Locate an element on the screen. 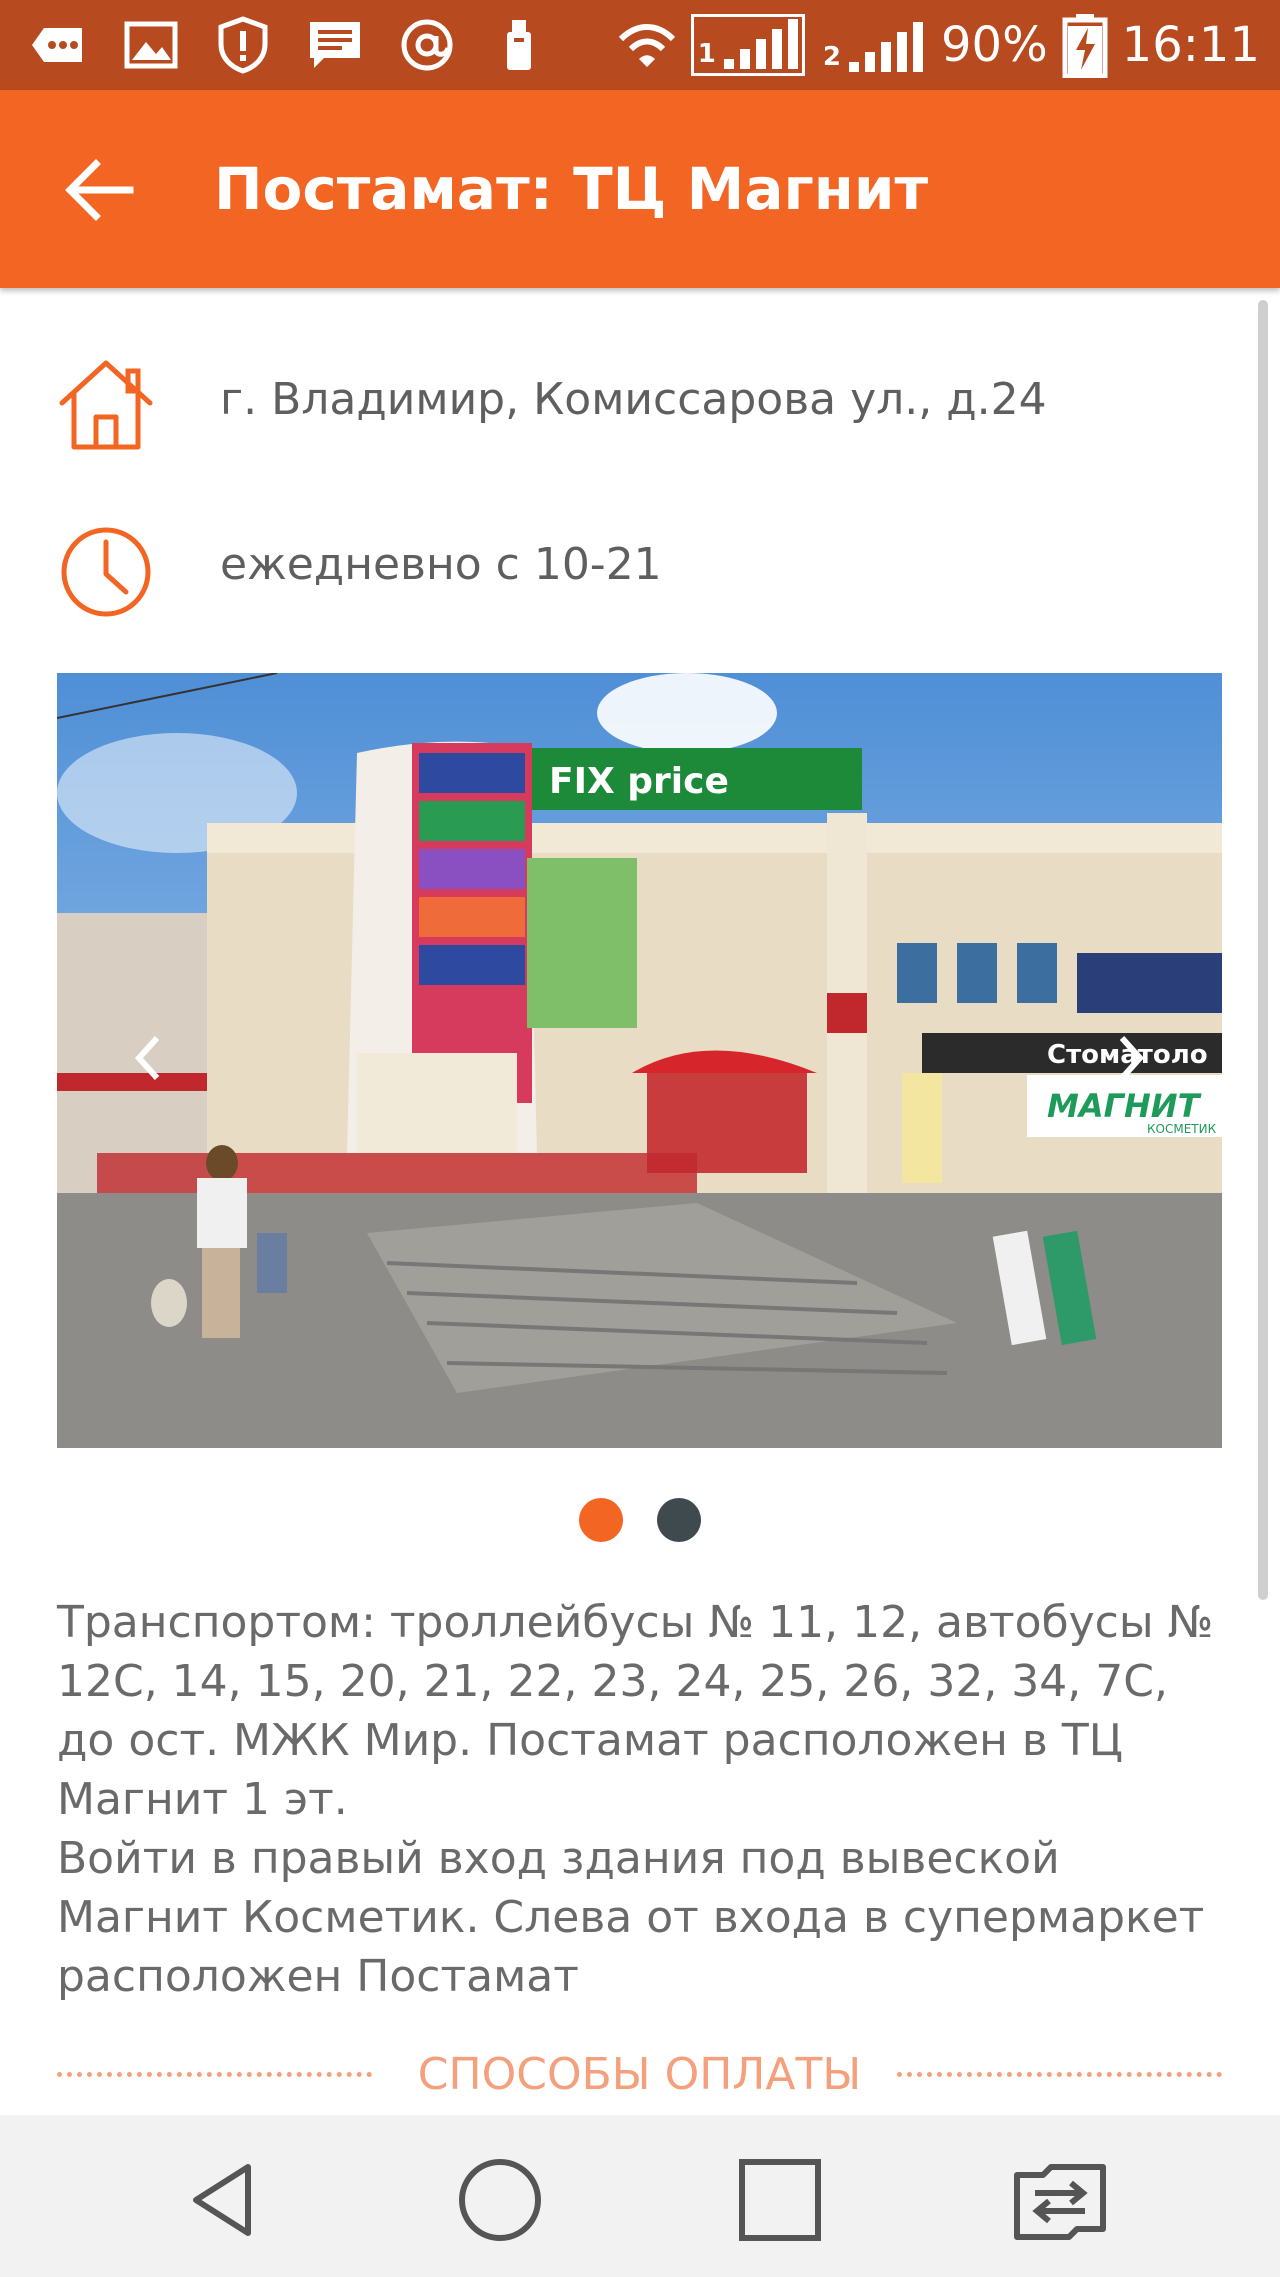 Image resolution: width=1280 pixels, height=2277 pixels. nav-switch-sim-button is located at coordinates (1060, 2200).